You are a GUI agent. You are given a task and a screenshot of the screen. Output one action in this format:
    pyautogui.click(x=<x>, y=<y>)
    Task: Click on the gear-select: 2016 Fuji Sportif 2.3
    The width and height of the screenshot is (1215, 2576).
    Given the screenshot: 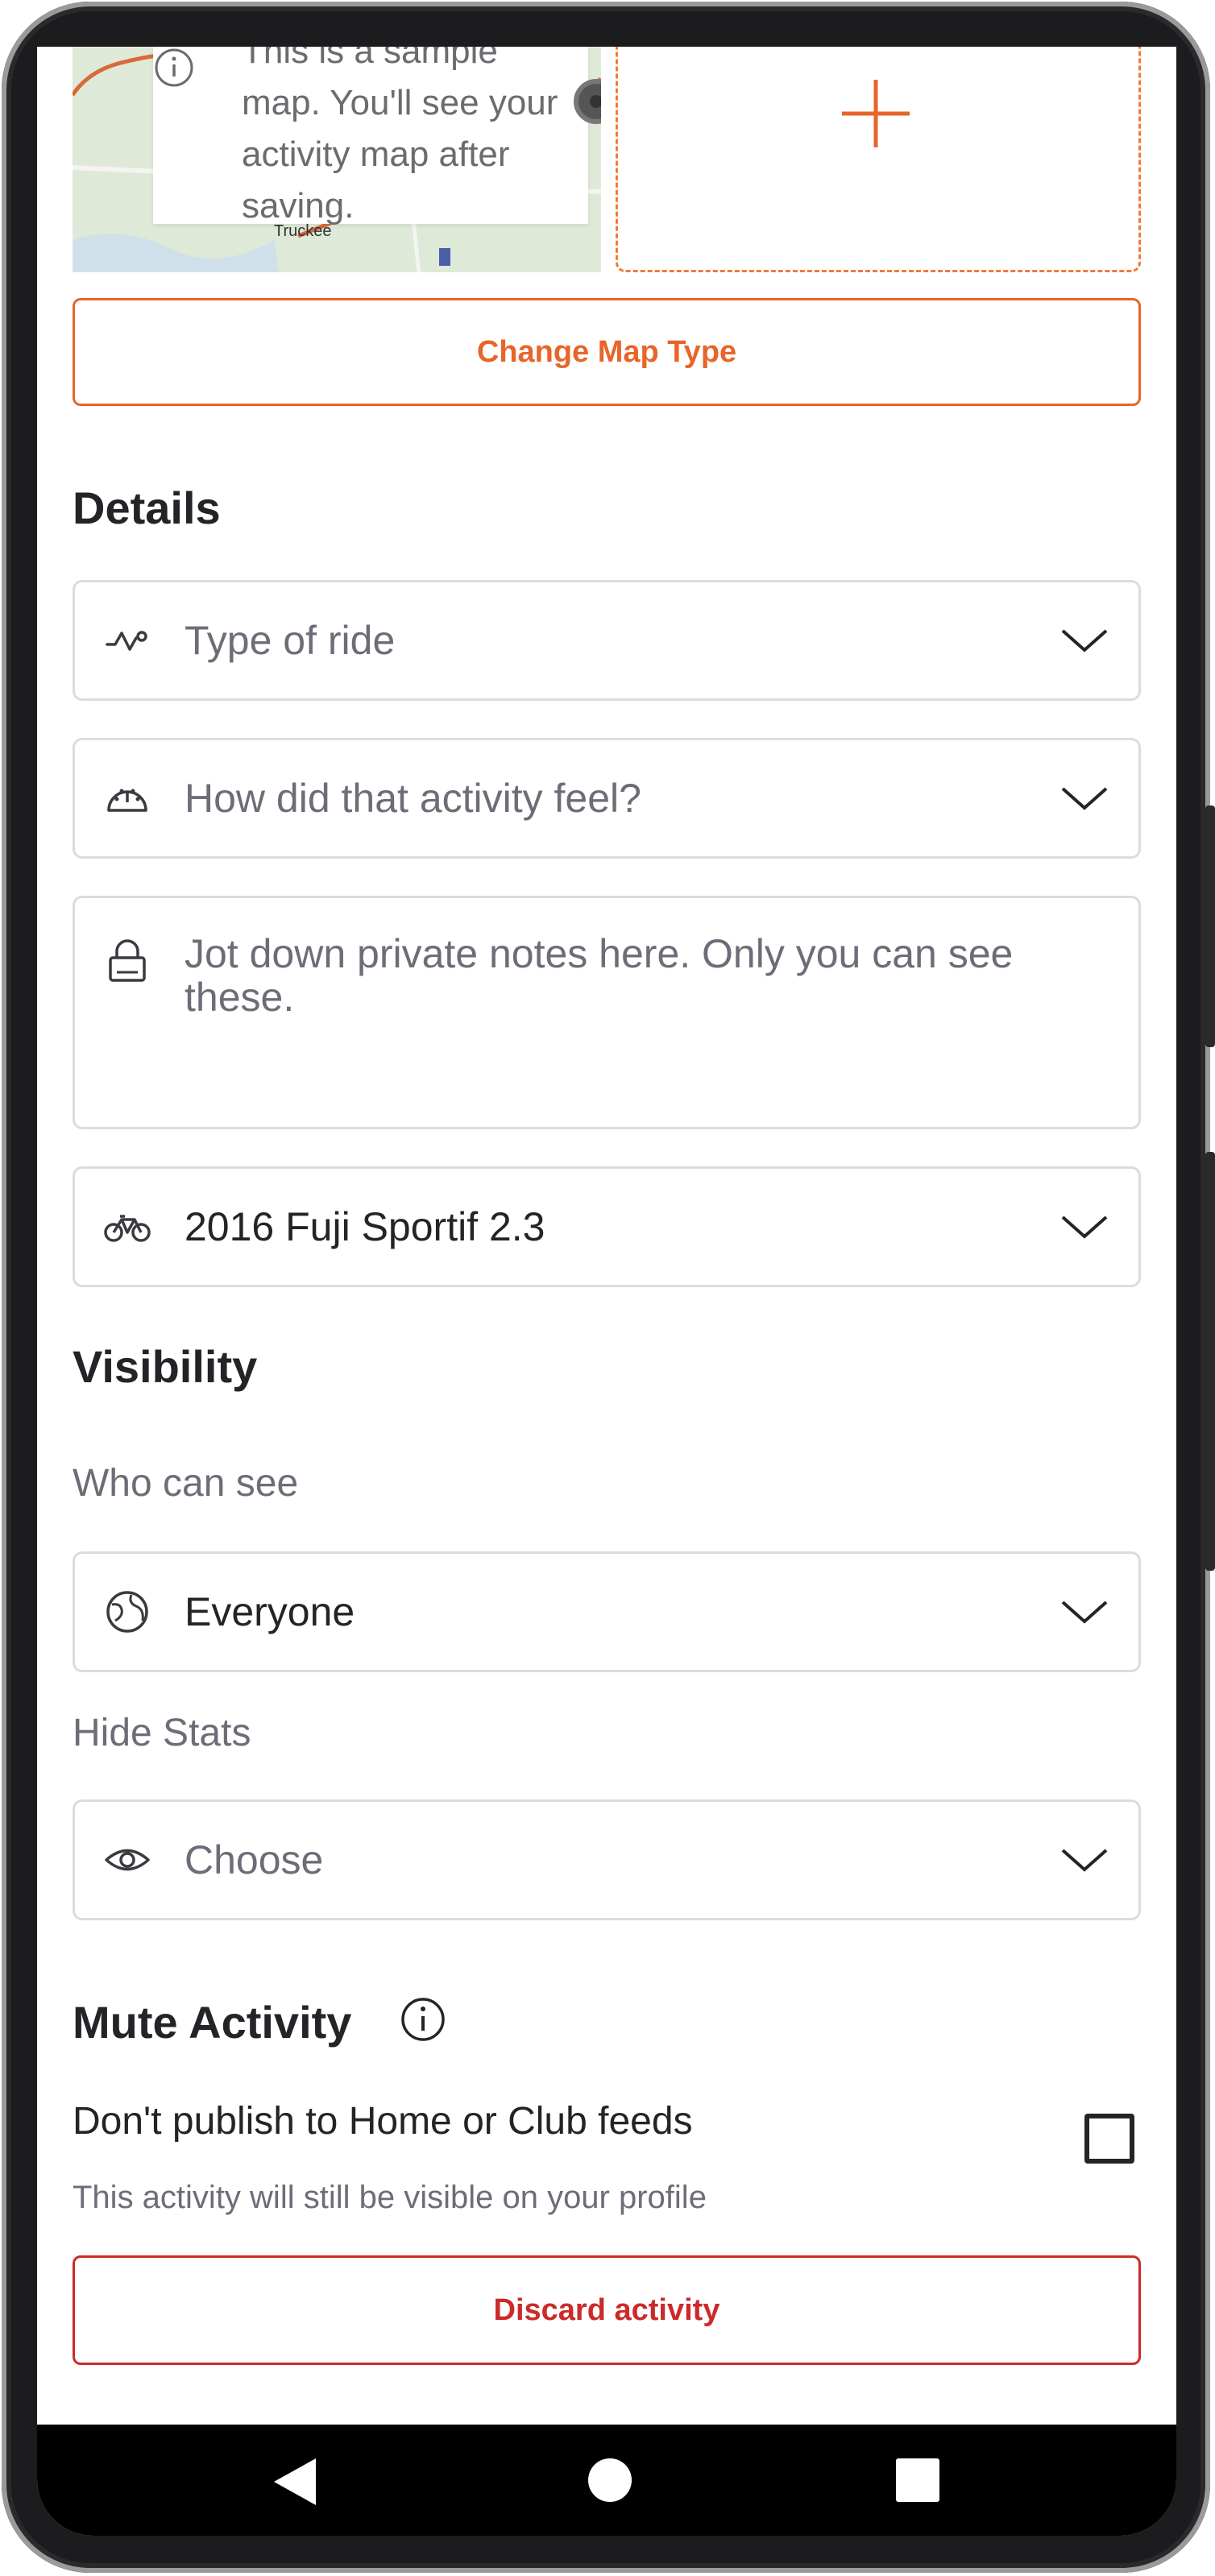 What is the action you would take?
    pyautogui.click(x=607, y=1226)
    